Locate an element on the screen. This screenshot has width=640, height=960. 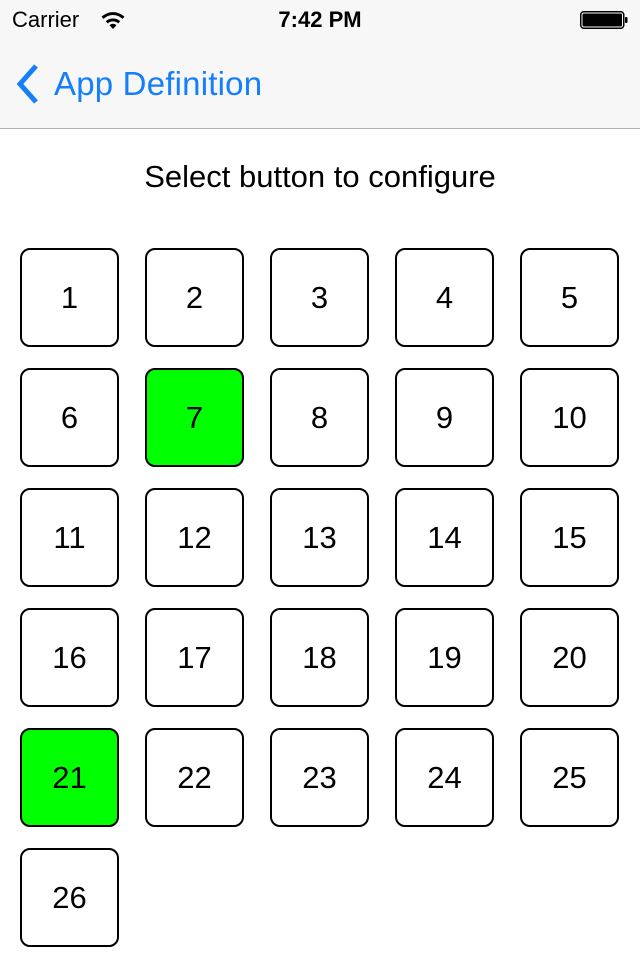
config-button-8: 8 is located at coordinates (319, 417).